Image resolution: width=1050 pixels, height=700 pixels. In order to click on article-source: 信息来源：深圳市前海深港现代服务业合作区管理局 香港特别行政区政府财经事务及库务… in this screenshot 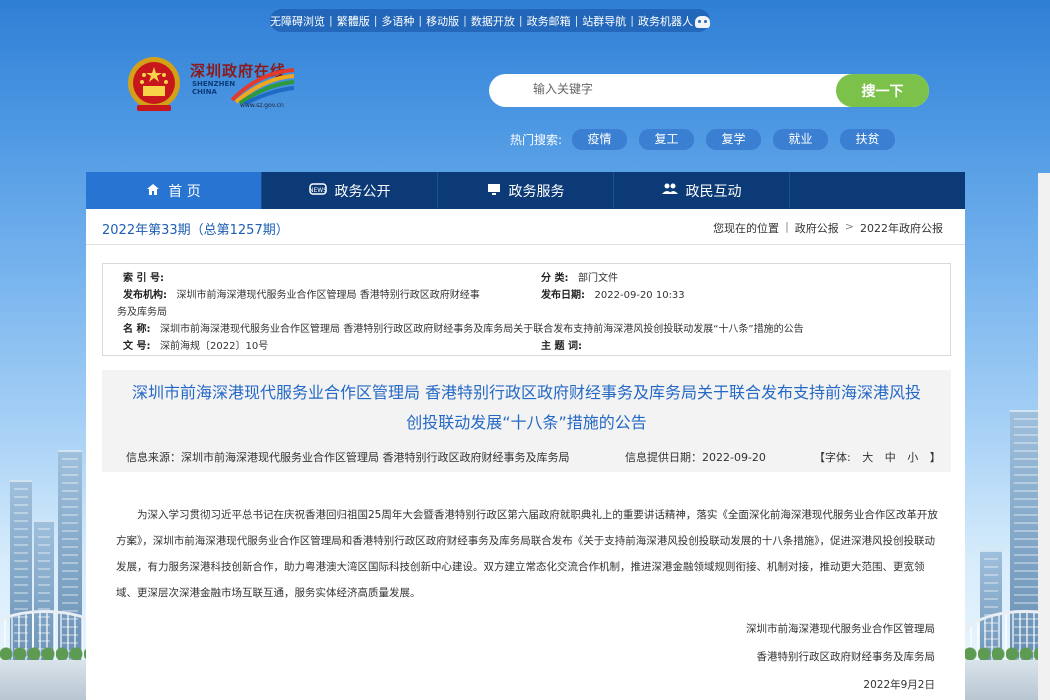, I will do `click(348, 457)`.